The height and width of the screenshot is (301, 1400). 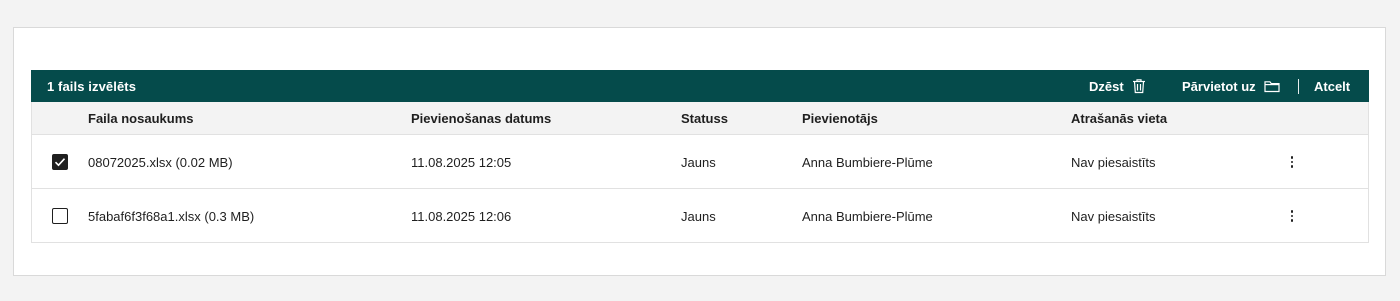 What do you see at coordinates (461, 162) in the screenshot?
I see `added-date: 11.08.2025 12:05` at bounding box center [461, 162].